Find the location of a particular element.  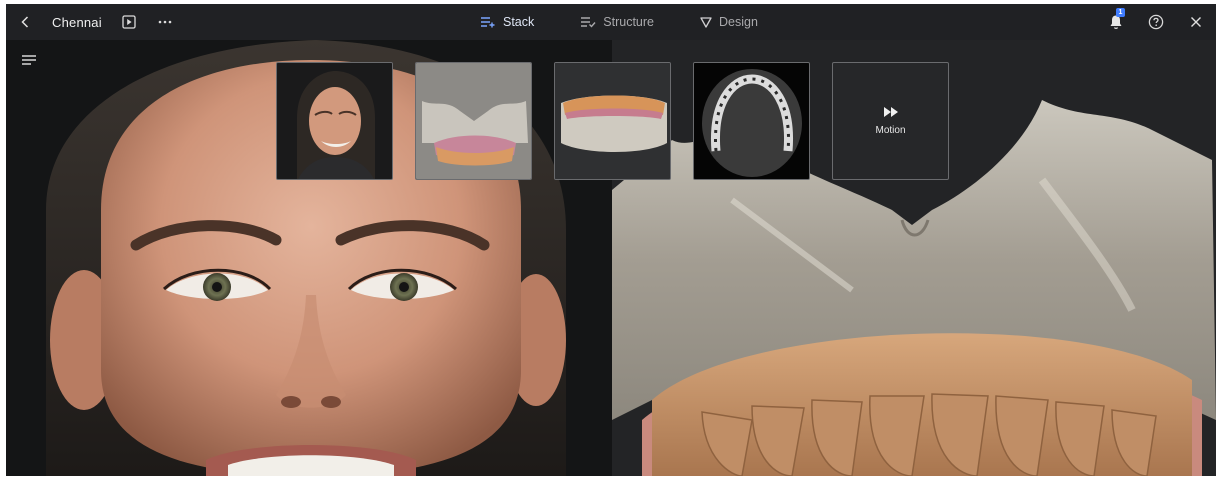

ct-slice-thumbnail is located at coordinates (751, 121).